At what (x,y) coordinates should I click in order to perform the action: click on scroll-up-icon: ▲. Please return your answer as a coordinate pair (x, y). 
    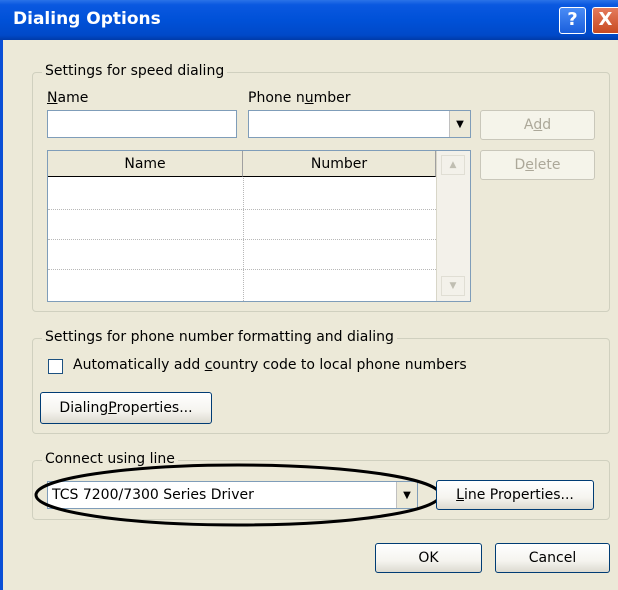
    Looking at the image, I should click on (453, 165).